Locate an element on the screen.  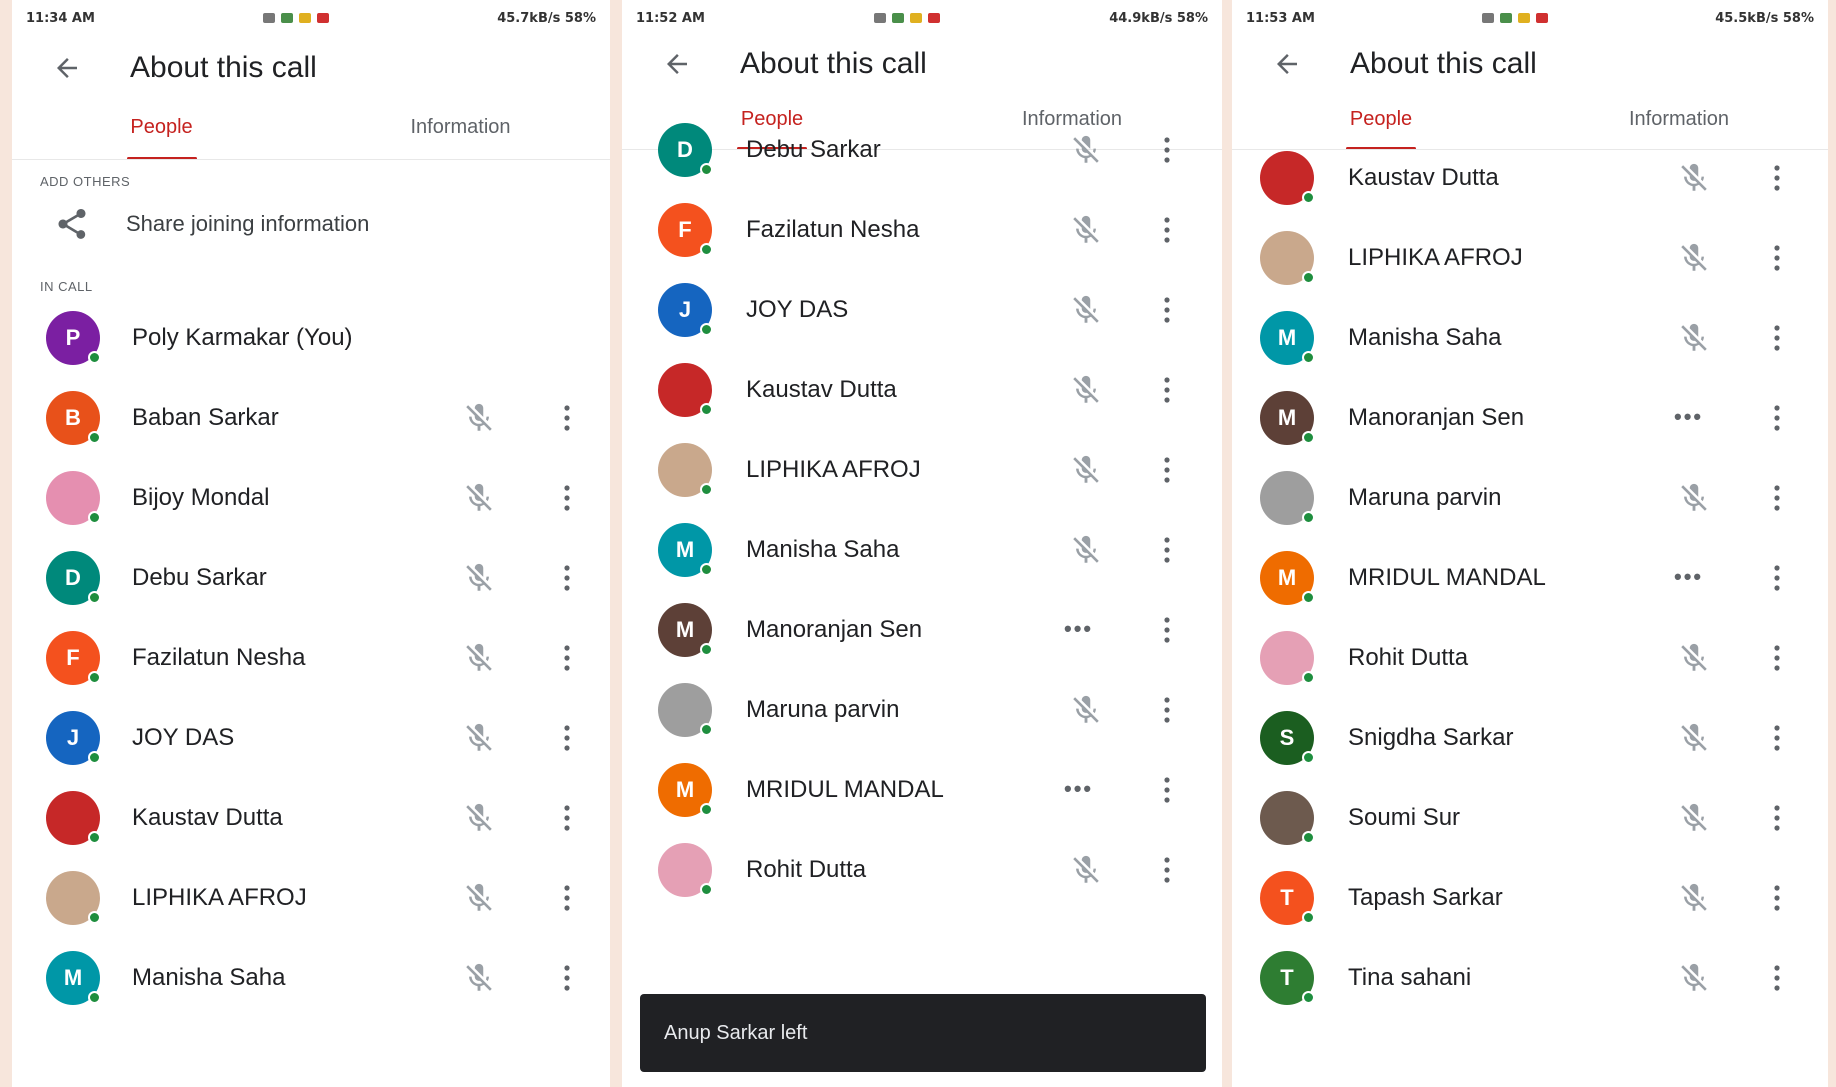
avatar: T is located at coordinates (1287, 898).